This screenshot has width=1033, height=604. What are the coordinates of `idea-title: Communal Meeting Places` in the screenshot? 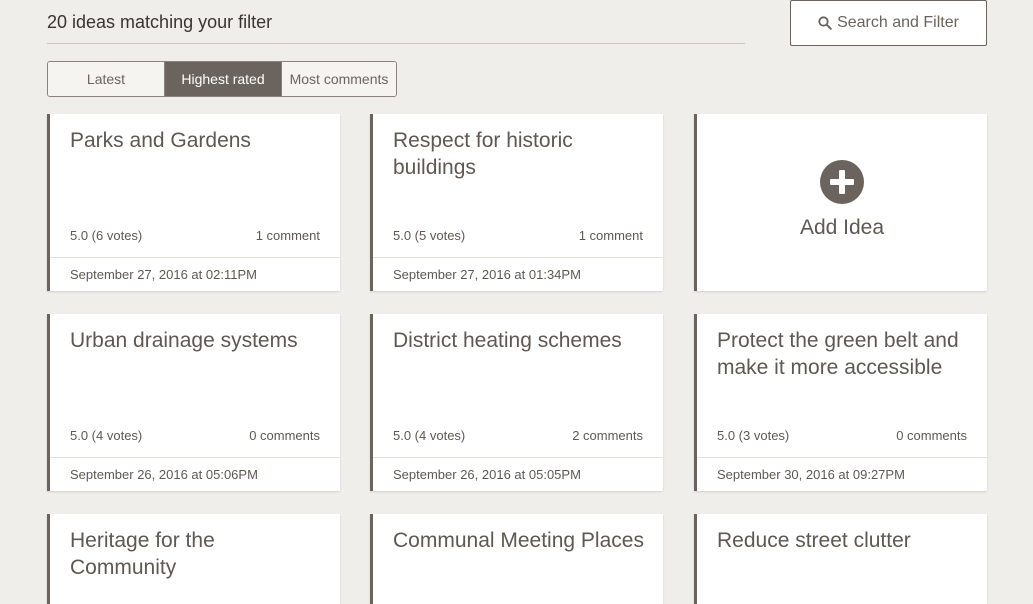 It's located at (518, 540).